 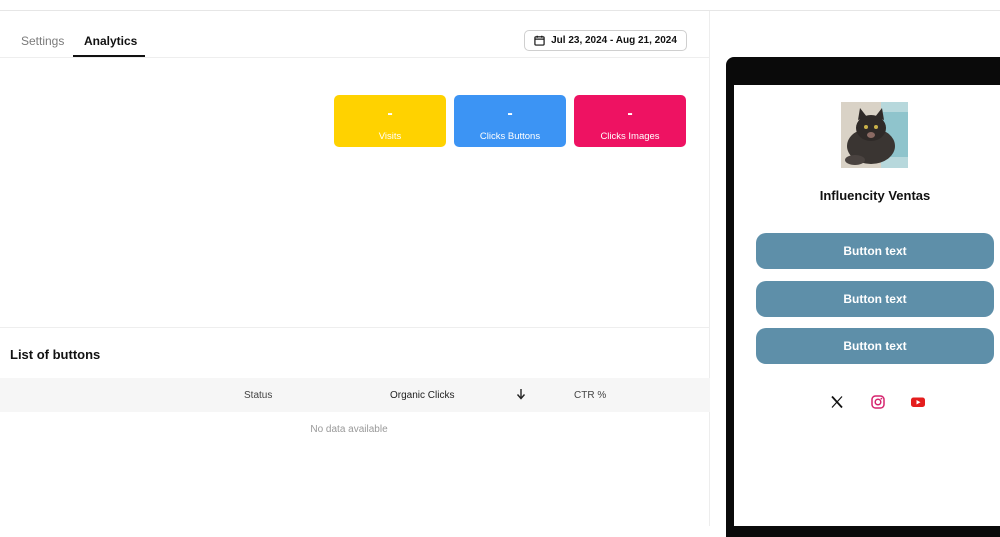 I want to click on section-divider, so click(x=355, y=327).